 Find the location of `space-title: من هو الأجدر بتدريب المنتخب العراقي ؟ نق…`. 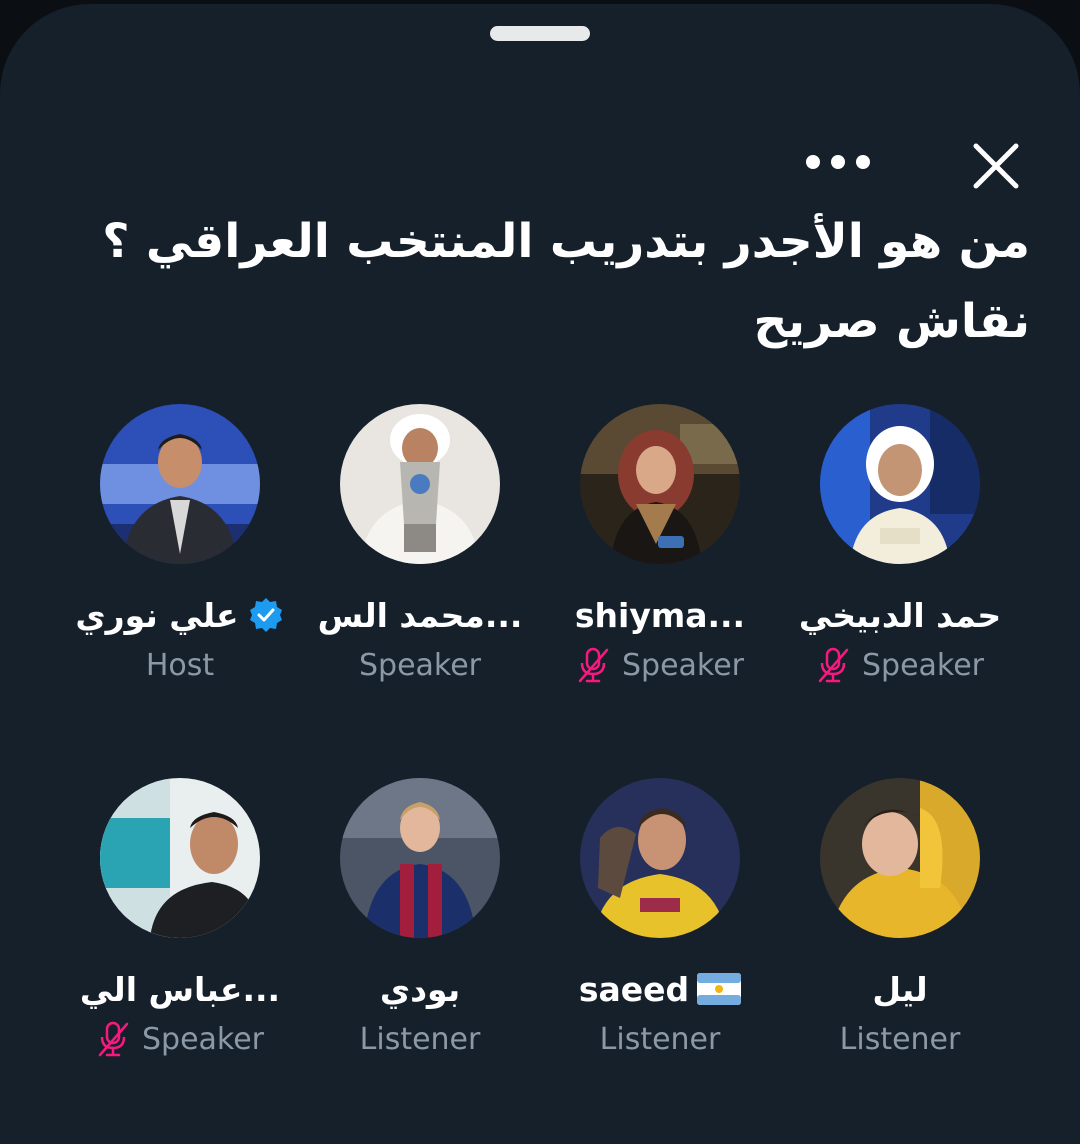

space-title: من هو الأجدر بتدريب المنتخب العراقي ؟ نق… is located at coordinates (566, 281).